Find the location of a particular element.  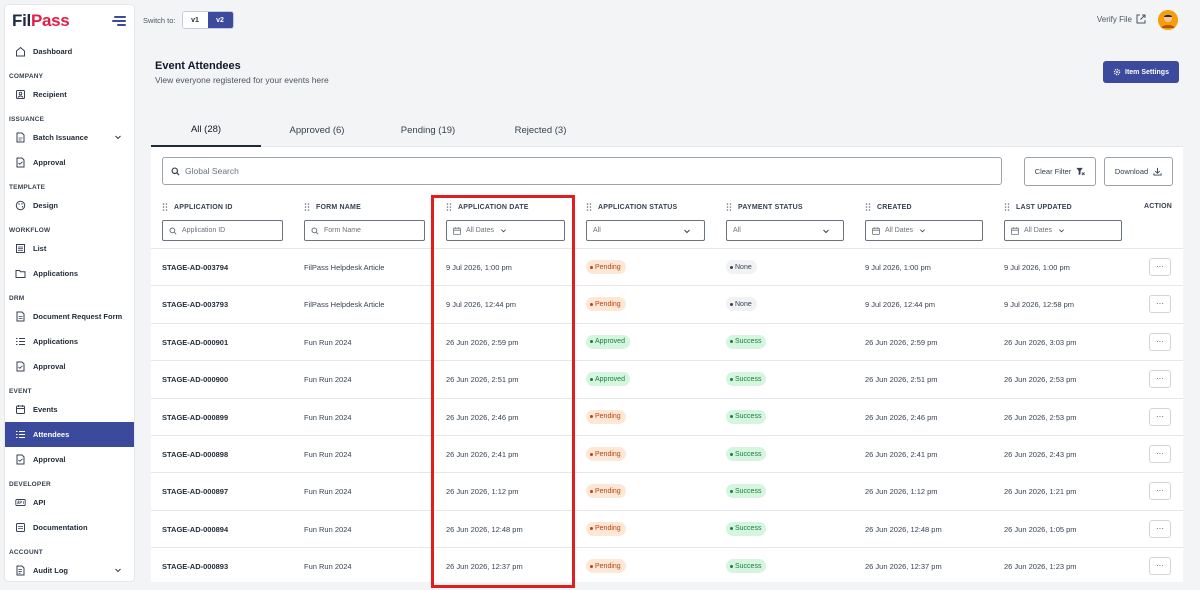

filter-created-date: All Dates is located at coordinates (924, 230).